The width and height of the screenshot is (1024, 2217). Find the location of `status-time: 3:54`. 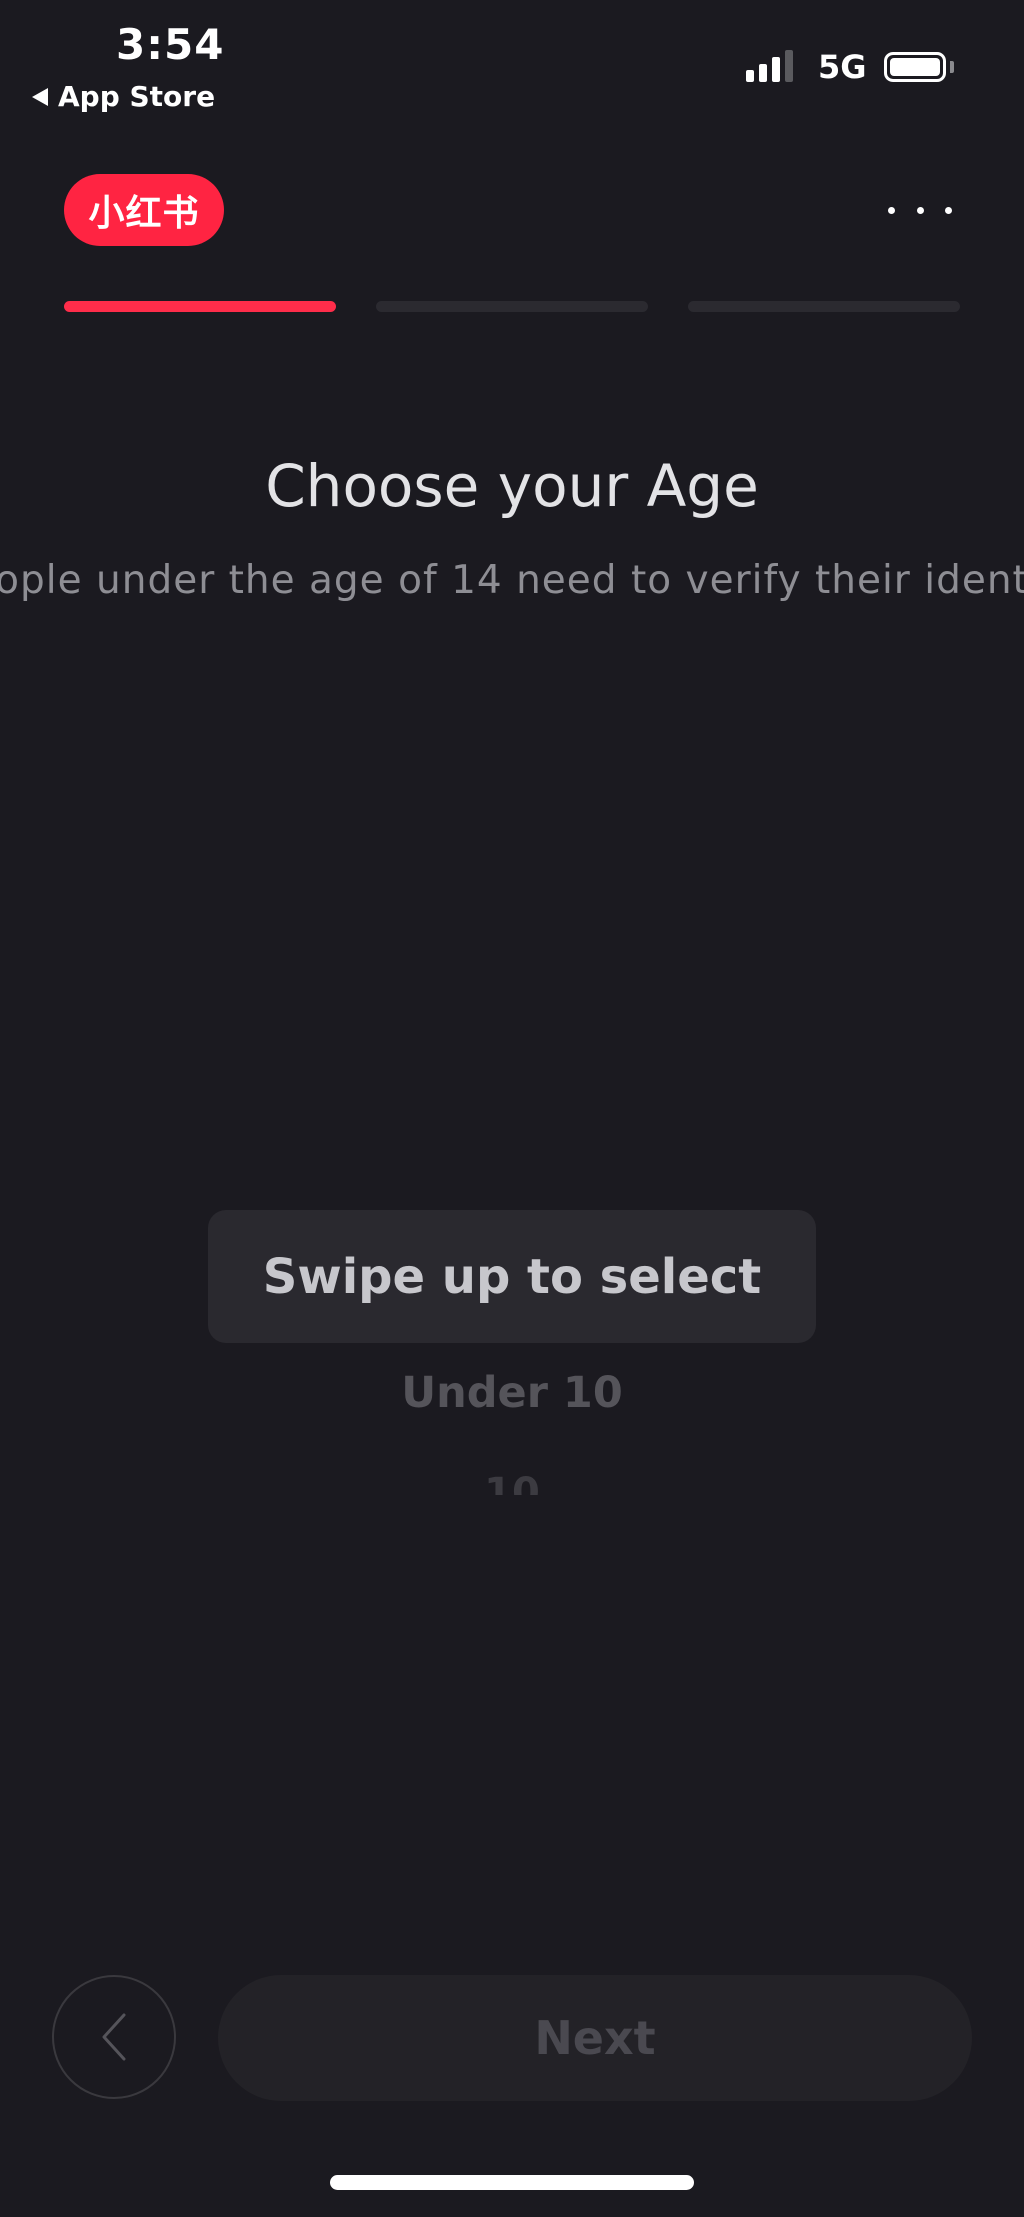

status-time: 3:54 is located at coordinates (170, 44).